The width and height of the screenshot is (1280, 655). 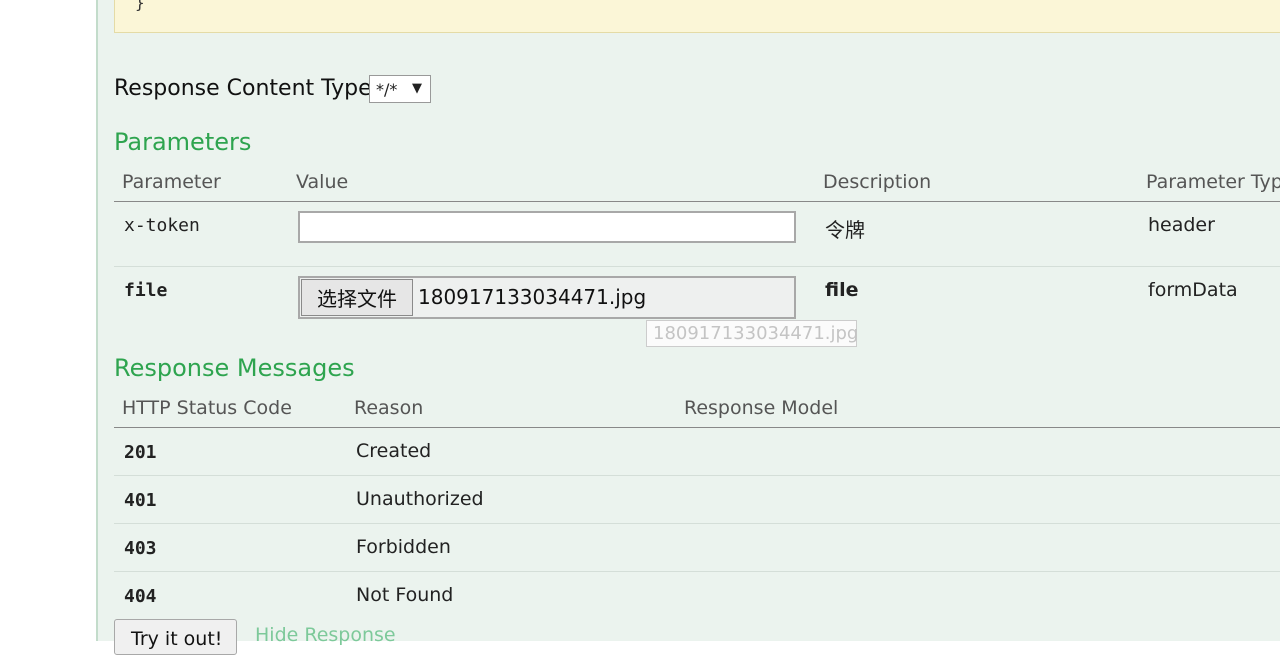 What do you see at coordinates (877, 182) in the screenshot?
I see `param-header-description: Description` at bounding box center [877, 182].